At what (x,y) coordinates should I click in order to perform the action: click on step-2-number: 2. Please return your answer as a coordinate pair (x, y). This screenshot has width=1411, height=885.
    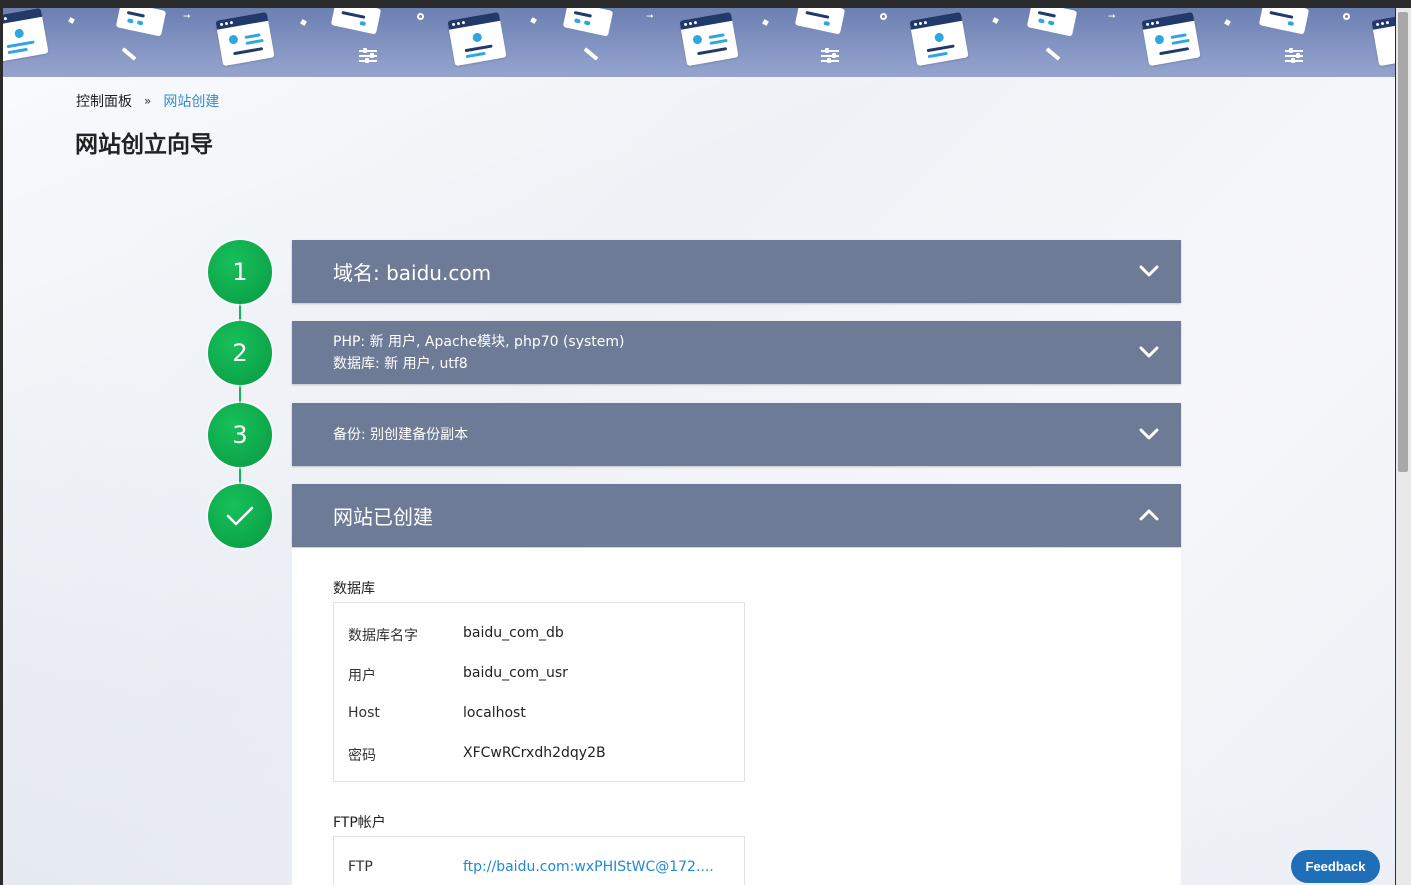
    Looking at the image, I should click on (240, 353).